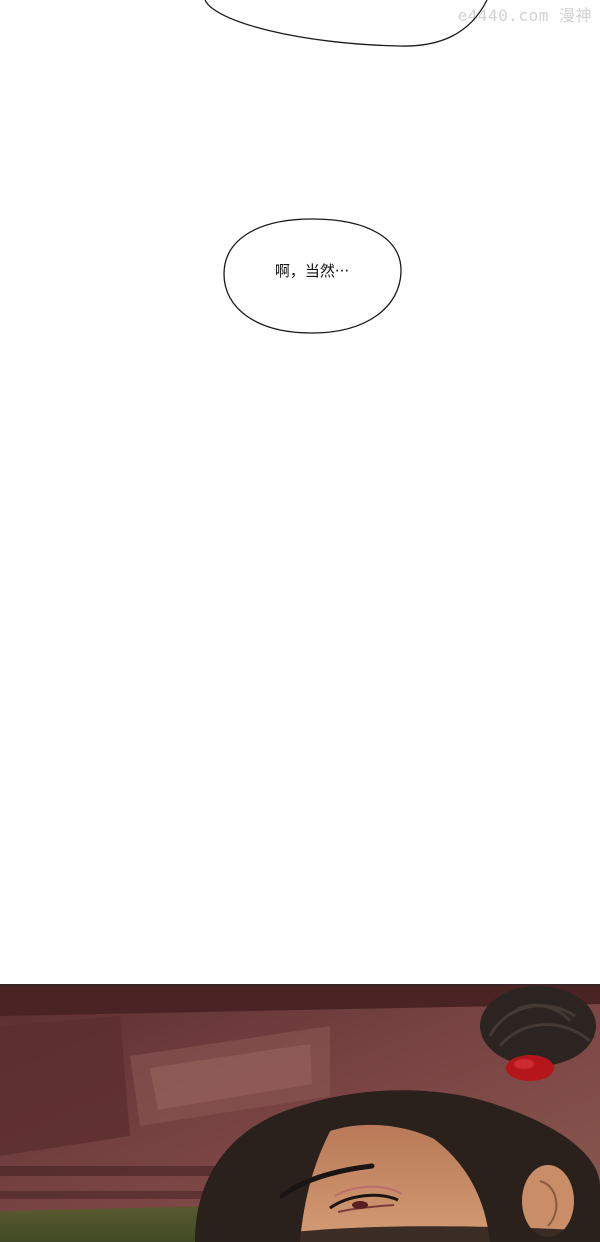  What do you see at coordinates (524, 15) in the screenshot?
I see `watermark: e4440.com 漫神` at bounding box center [524, 15].